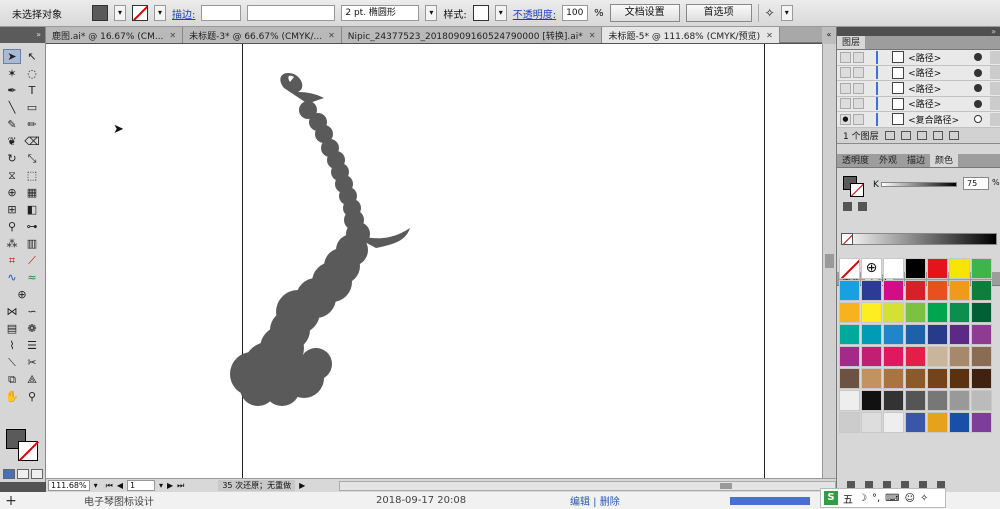  I want to click on magic-wand-icon: ✧, so click(770, 13).